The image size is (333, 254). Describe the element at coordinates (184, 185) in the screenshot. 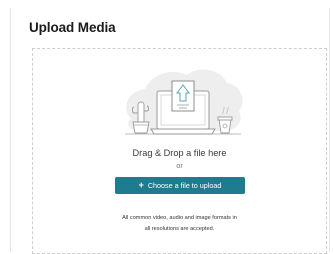

I see `choose-file-button-label: Choose a file to upload` at that location.